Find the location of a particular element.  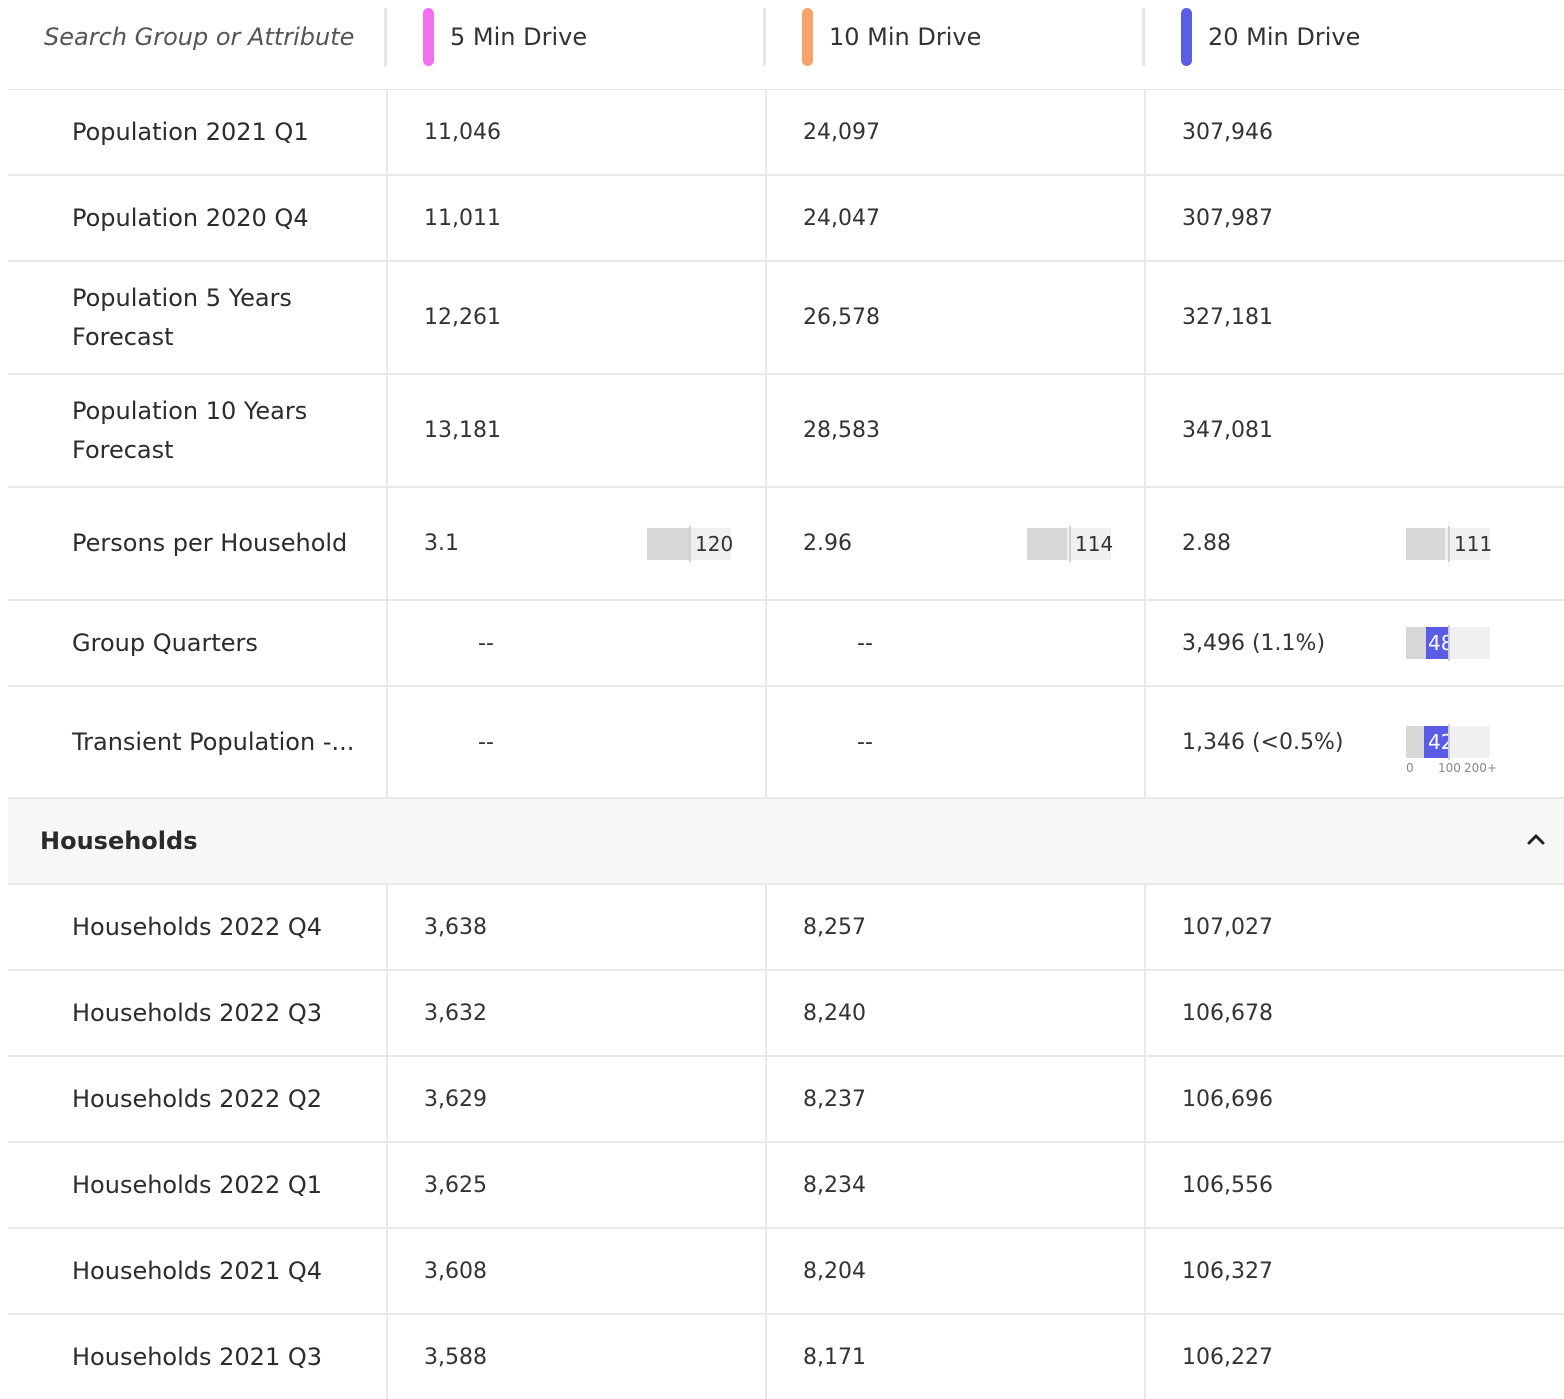

cell-value: 2.96 is located at coordinates (827, 543).